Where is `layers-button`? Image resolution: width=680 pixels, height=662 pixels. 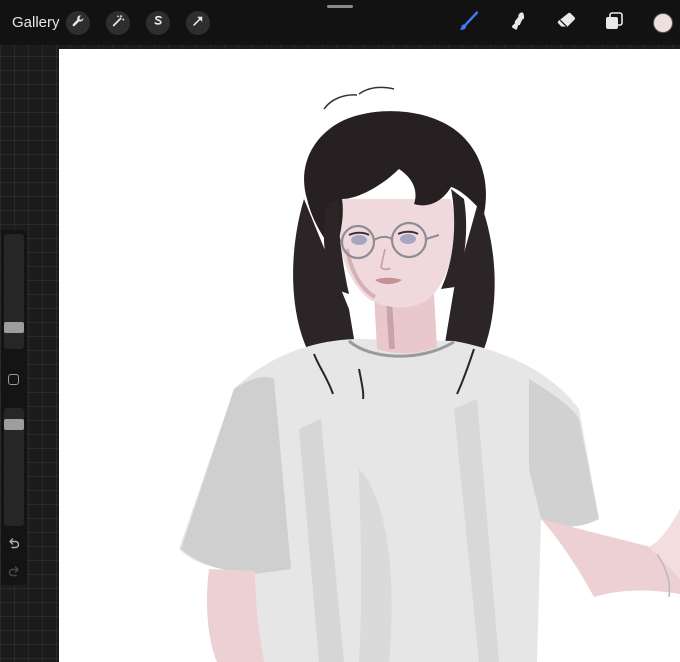 layers-button is located at coordinates (614, 23).